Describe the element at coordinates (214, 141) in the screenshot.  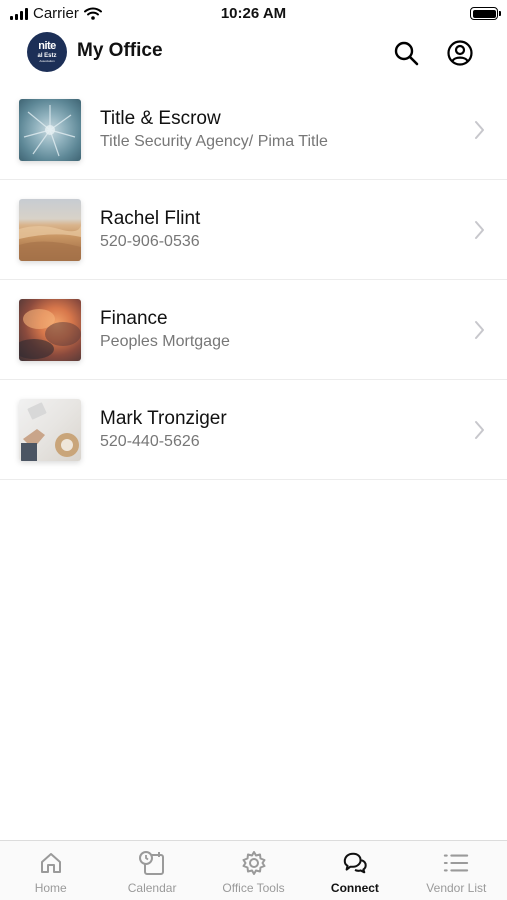
I see `contact-subtitle: Title Security Agency/ Pima Title` at that location.